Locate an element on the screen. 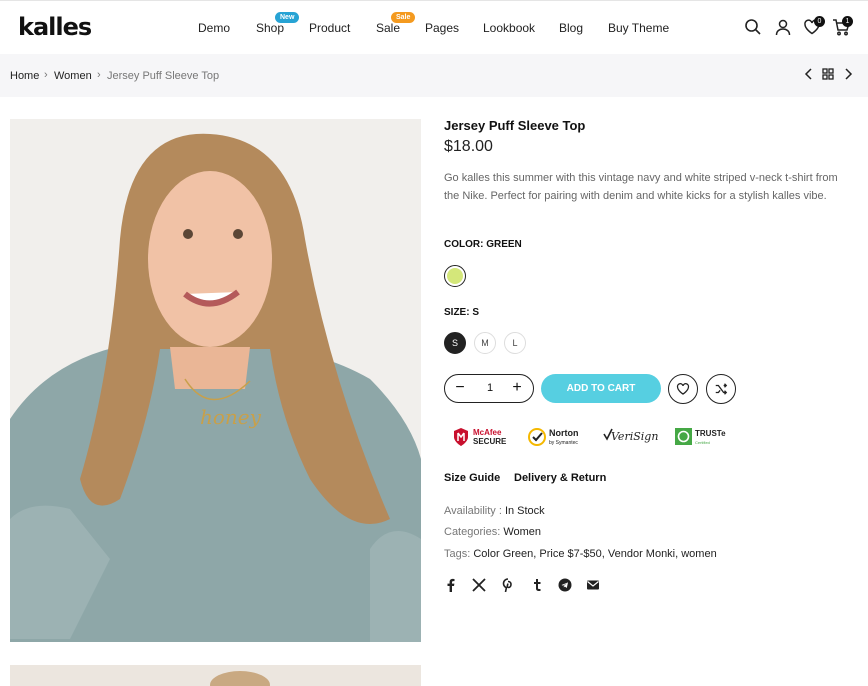  mcafee-badge: McAfee SECURE is located at coordinates (483, 437).